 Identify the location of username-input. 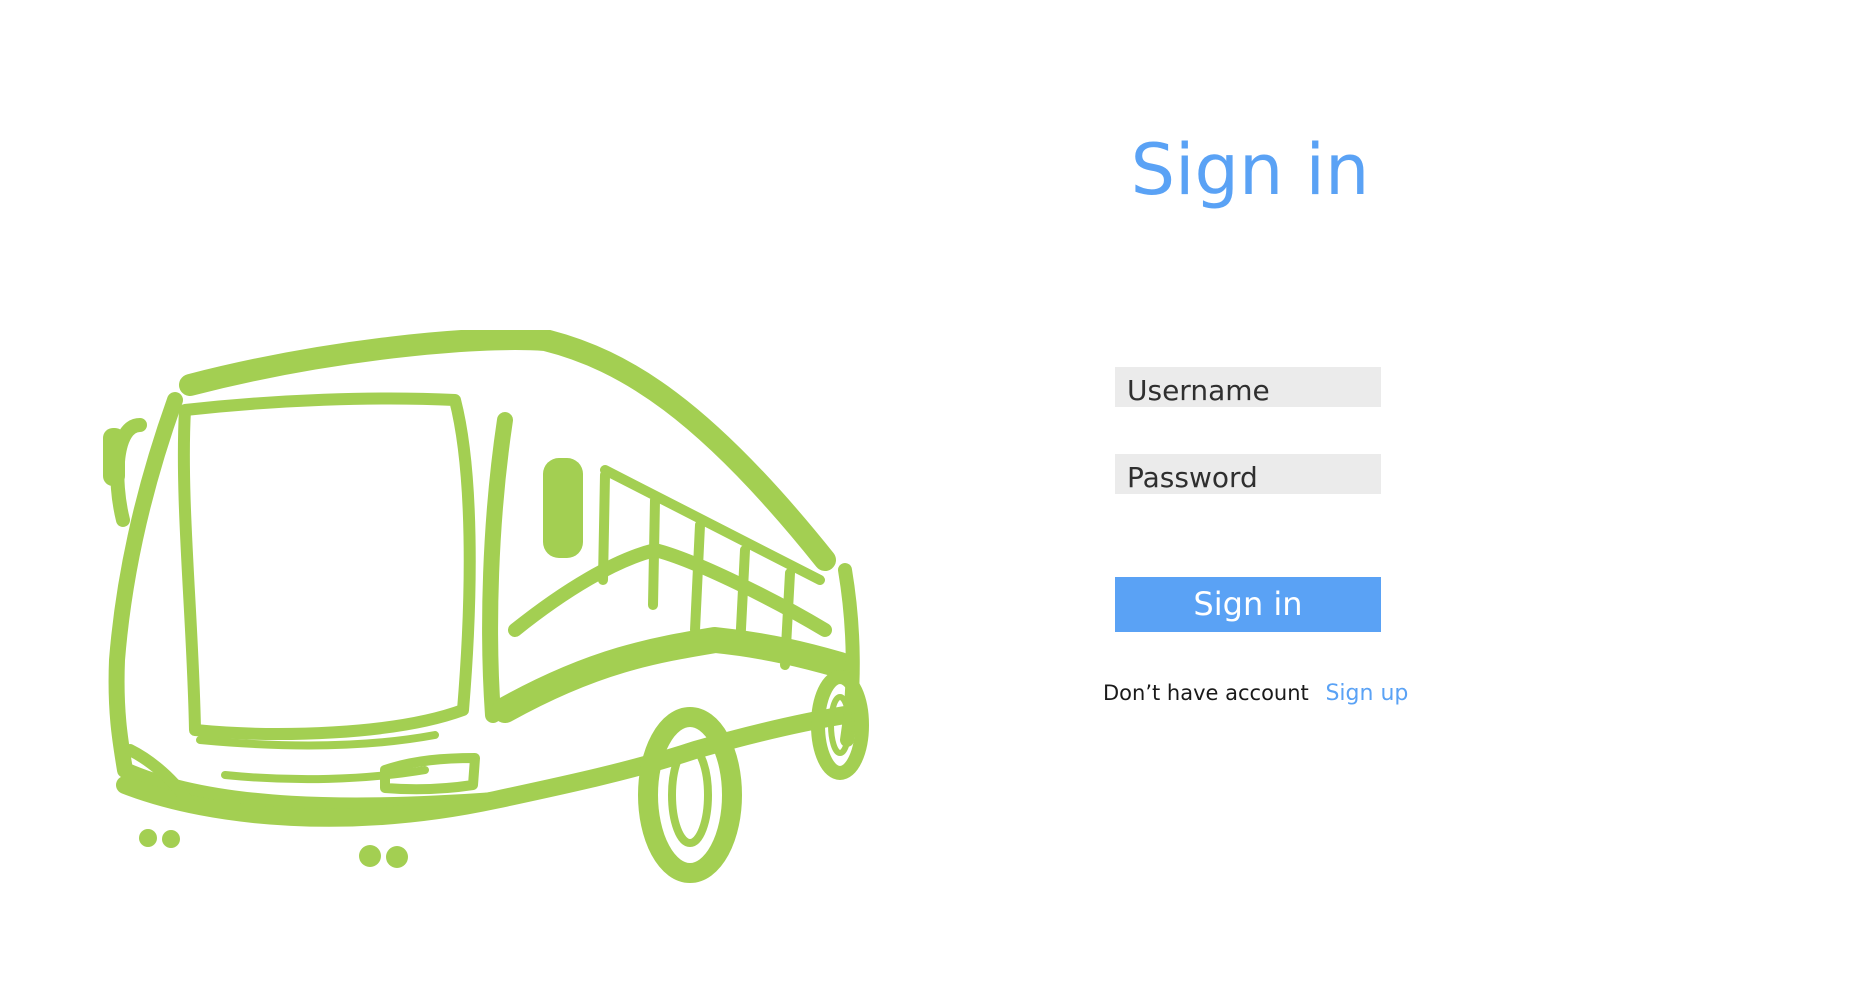
(1248, 387).